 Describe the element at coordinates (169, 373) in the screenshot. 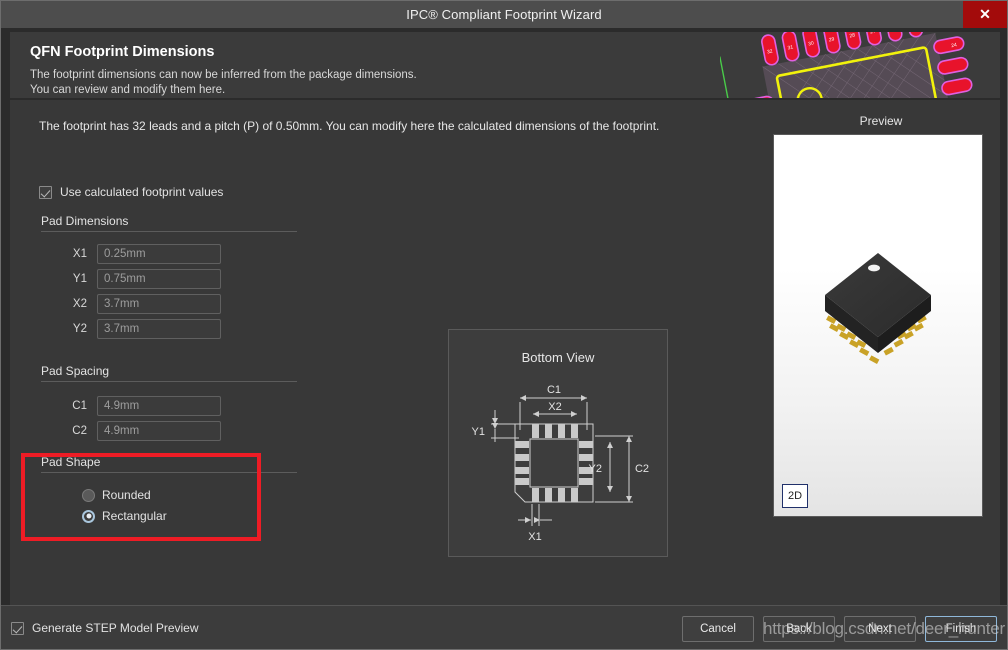

I see `pad-spacing-section-header: Pad Spacing` at that location.